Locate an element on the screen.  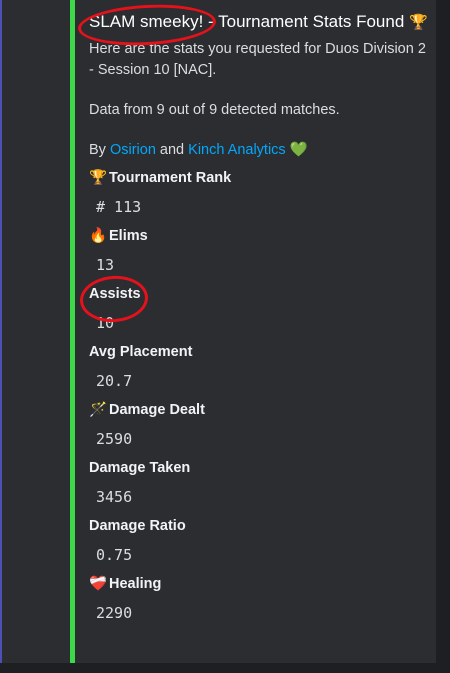
bottom-bar is located at coordinates (225, 668).